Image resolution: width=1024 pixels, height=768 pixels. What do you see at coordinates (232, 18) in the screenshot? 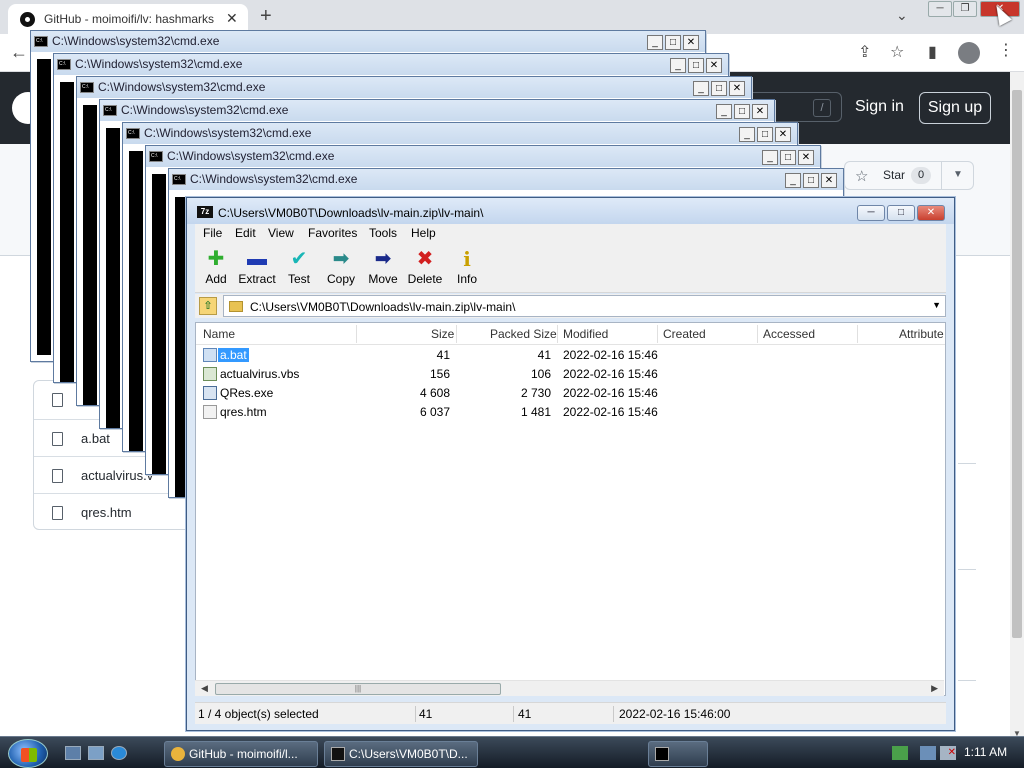
I see `close-tab-icon: ✕` at bounding box center [232, 18].